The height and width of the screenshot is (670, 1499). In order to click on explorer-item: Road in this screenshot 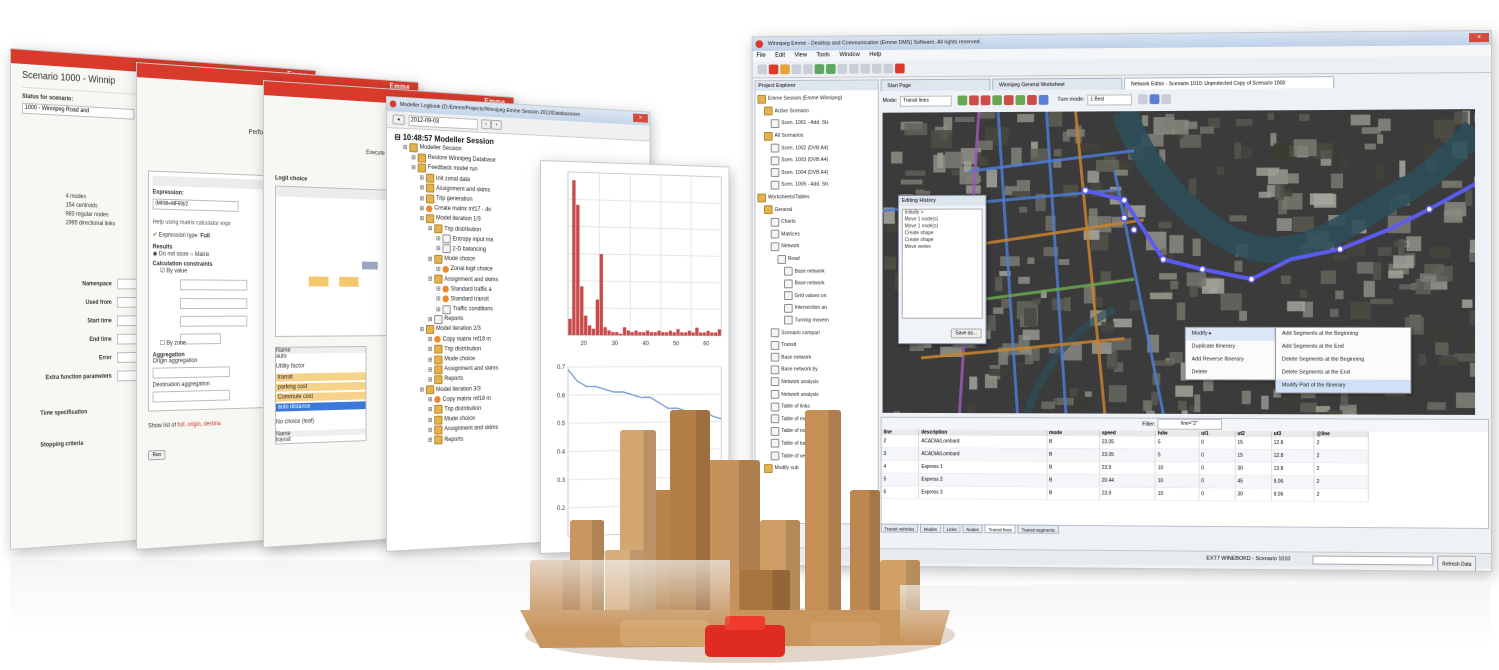, I will do `click(816, 259)`.